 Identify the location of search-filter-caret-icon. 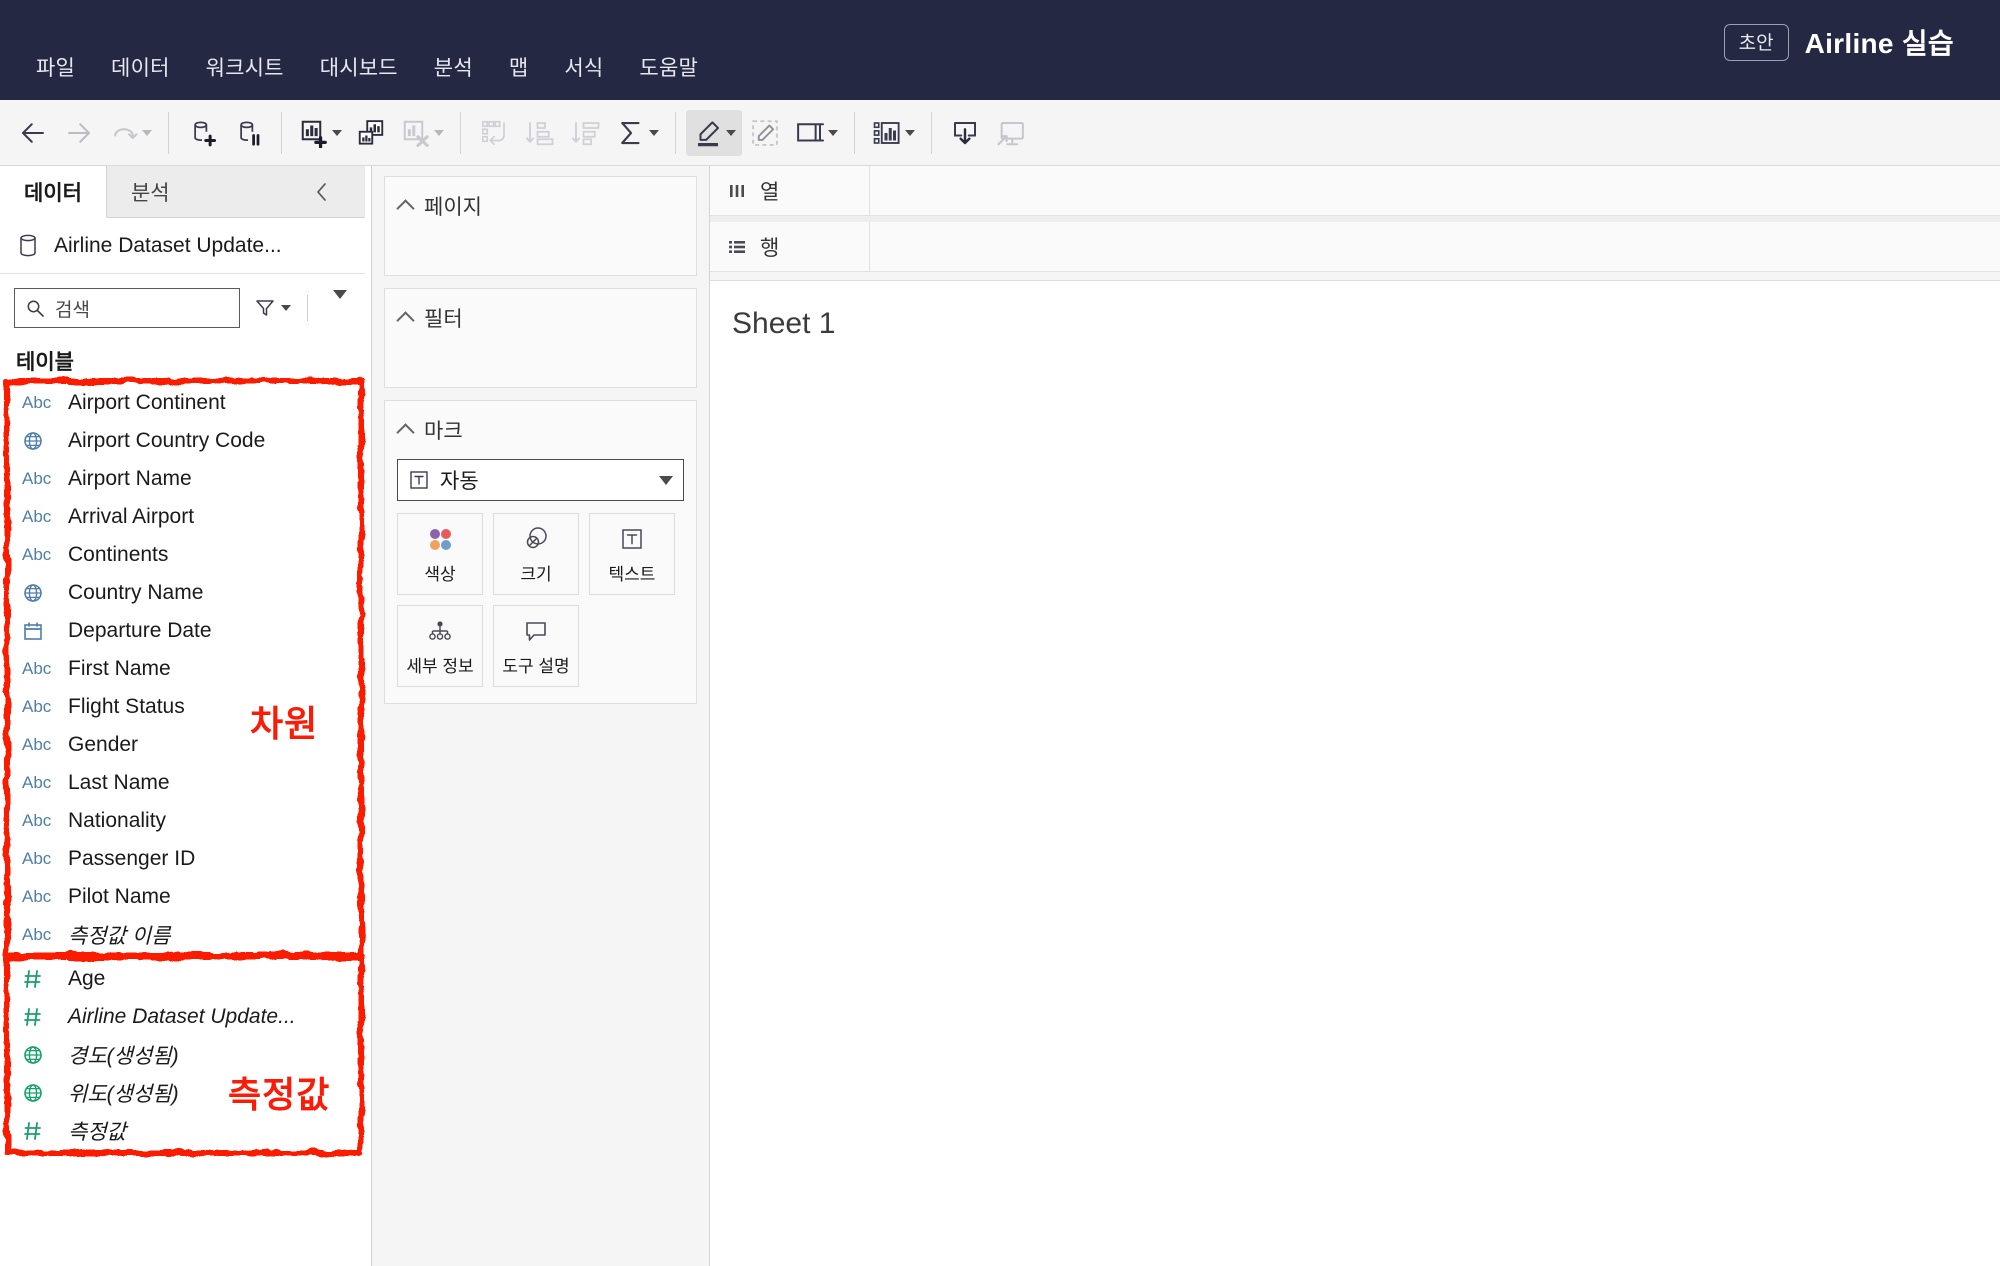
(286, 308).